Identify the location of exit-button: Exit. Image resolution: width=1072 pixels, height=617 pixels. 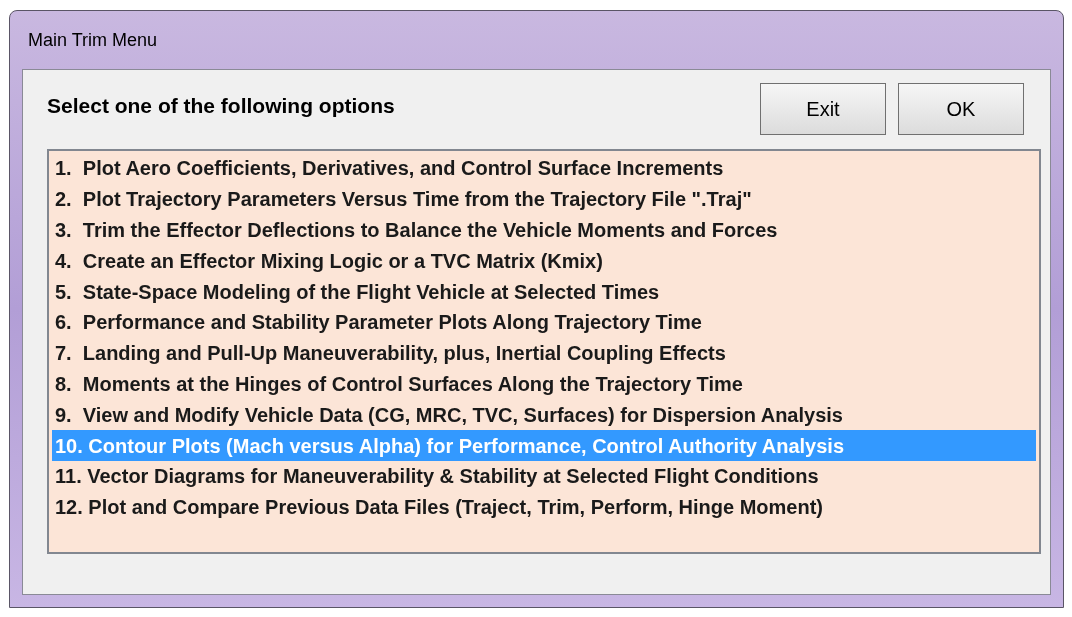
(823, 109).